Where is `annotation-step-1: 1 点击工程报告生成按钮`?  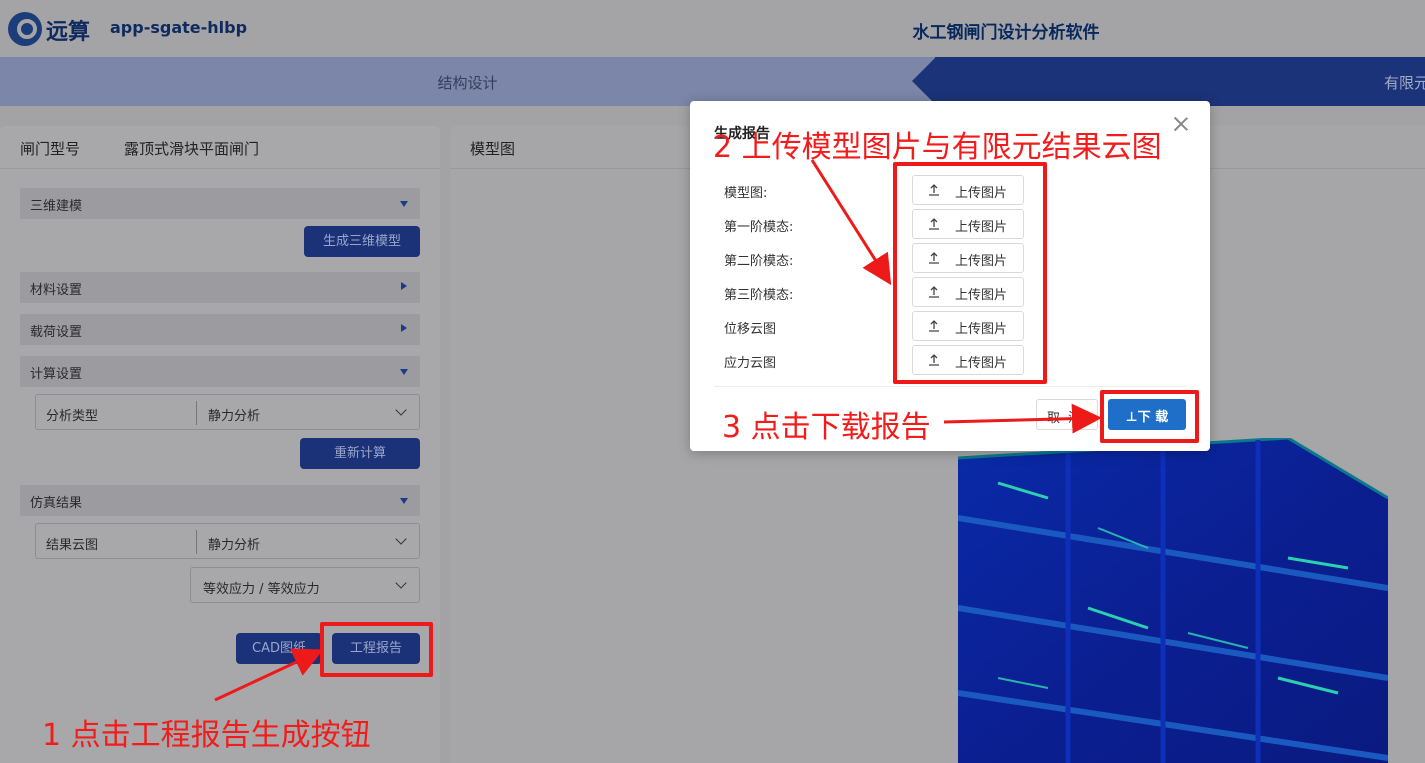
annotation-step-1: 1 点击工程报告生成按钮 is located at coordinates (206, 735).